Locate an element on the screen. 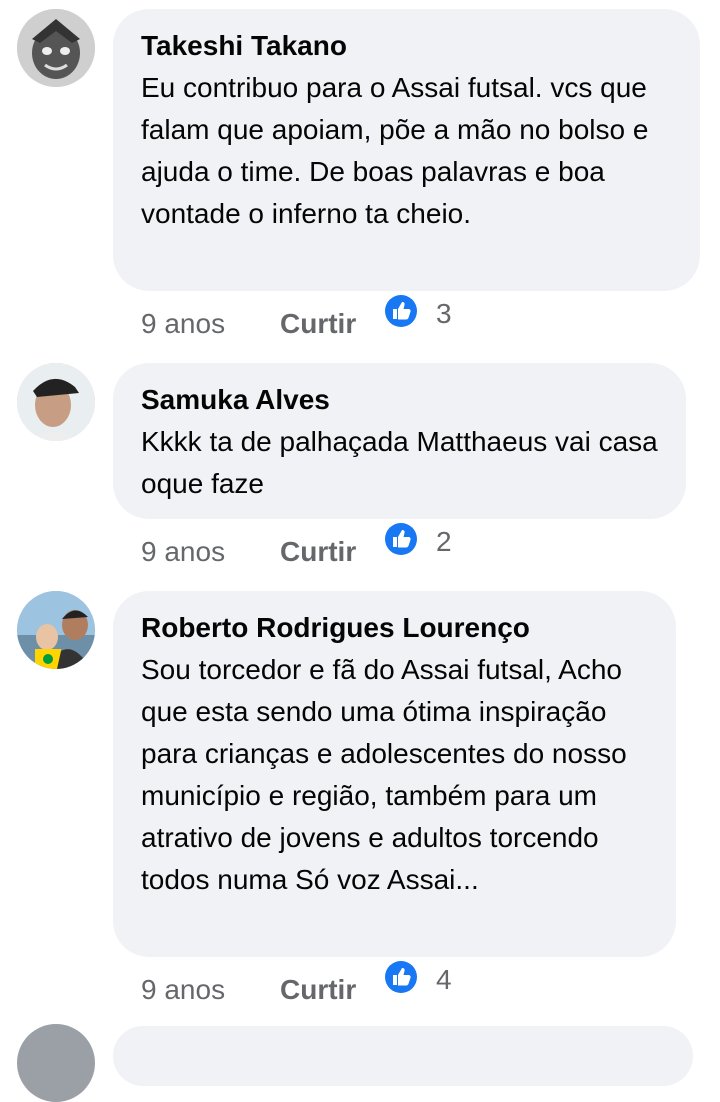  reaction-count: 4 is located at coordinates (444, 980).